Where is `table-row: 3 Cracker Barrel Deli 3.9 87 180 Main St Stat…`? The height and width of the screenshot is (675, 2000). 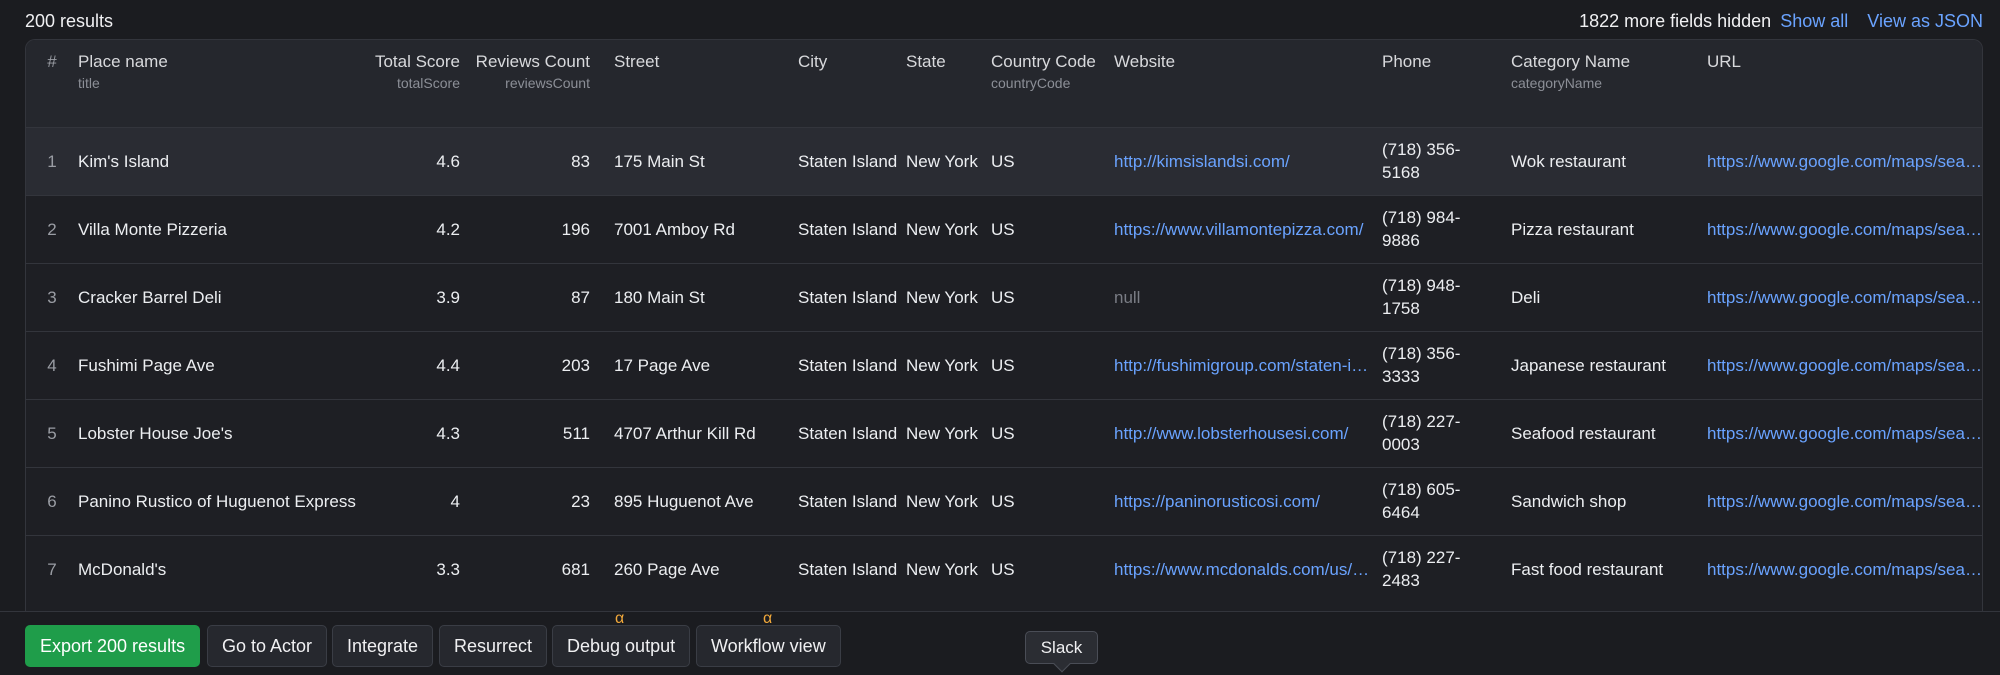 table-row: 3 Cracker Barrel Deli 3.9 87 180 Main St Stat… is located at coordinates (1004, 297).